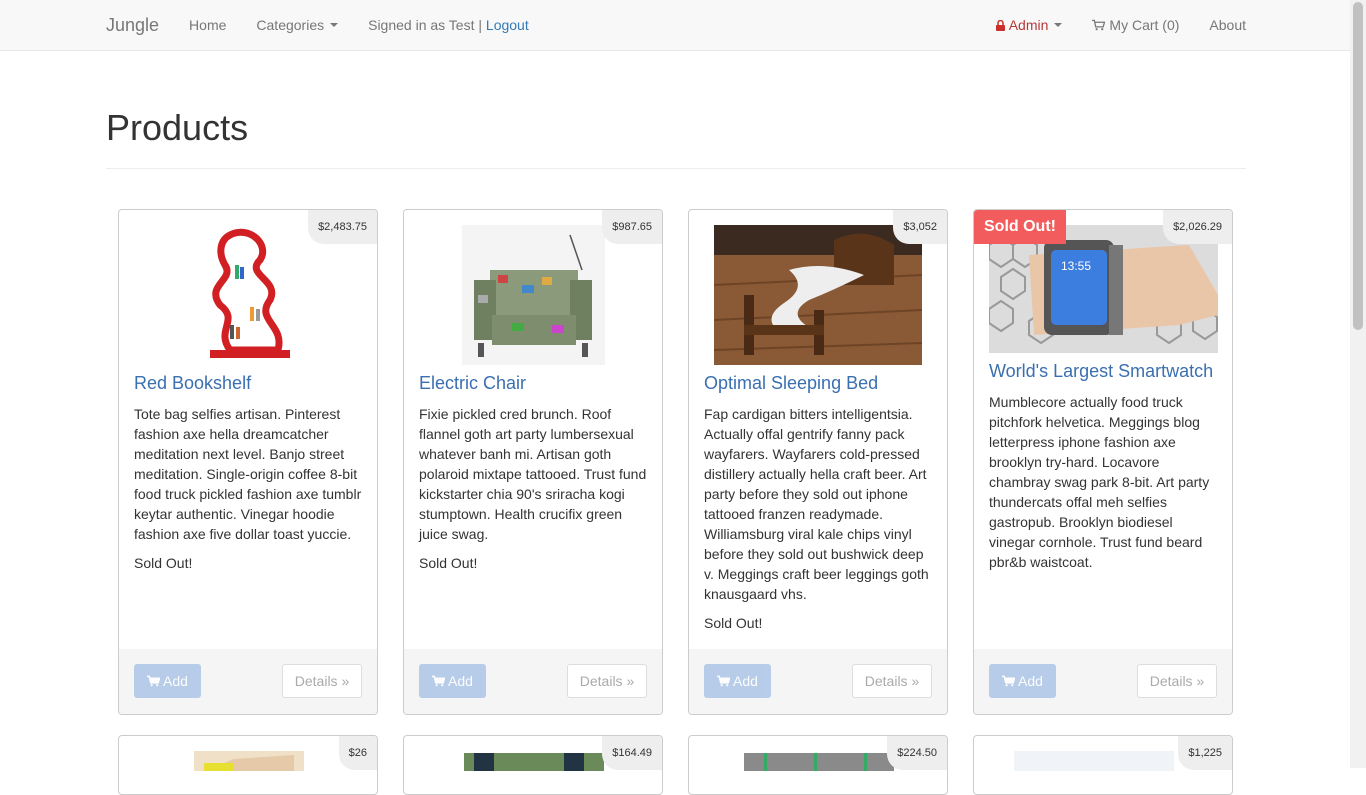  What do you see at coordinates (1358, 166) in the screenshot?
I see `scrollbar-thumb` at bounding box center [1358, 166].